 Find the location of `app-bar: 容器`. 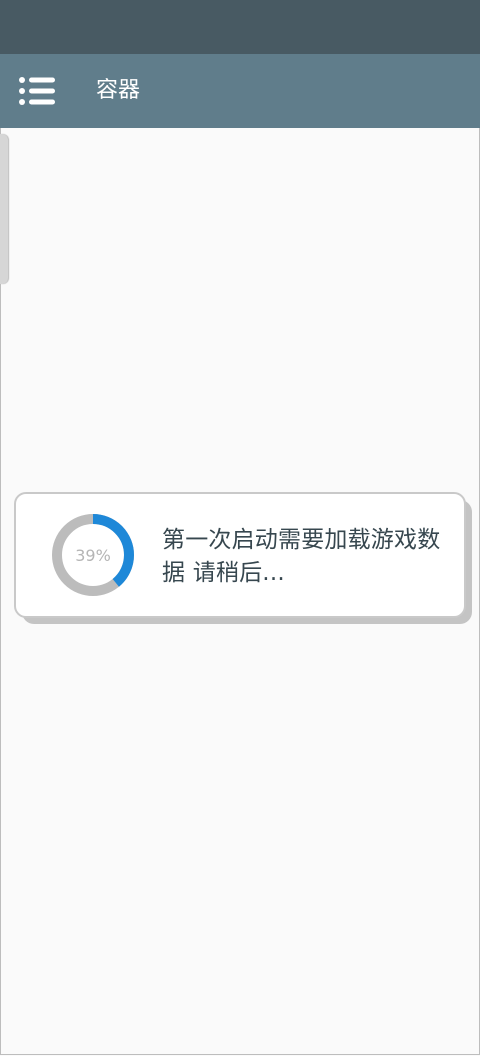

app-bar: 容器 is located at coordinates (240, 91).